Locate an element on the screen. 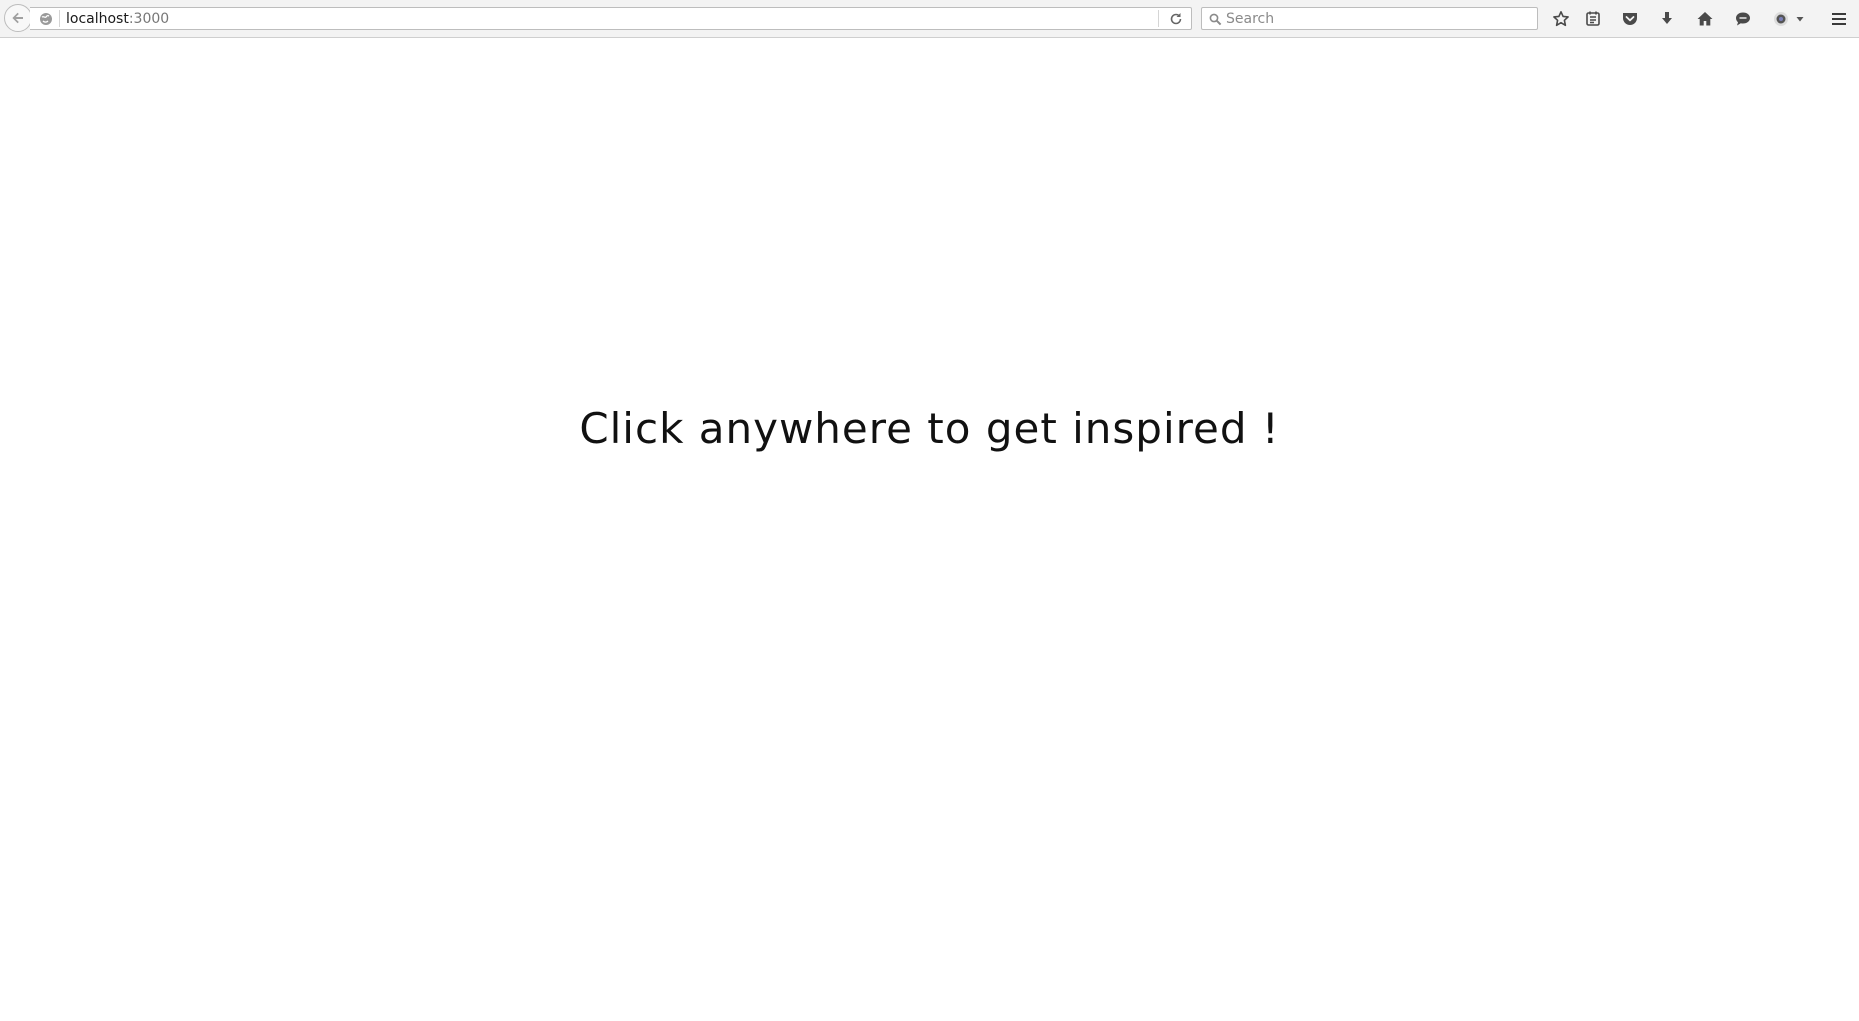 This screenshot has width=1859, height=1021. hamburger-menu-icon is located at coordinates (1839, 19).